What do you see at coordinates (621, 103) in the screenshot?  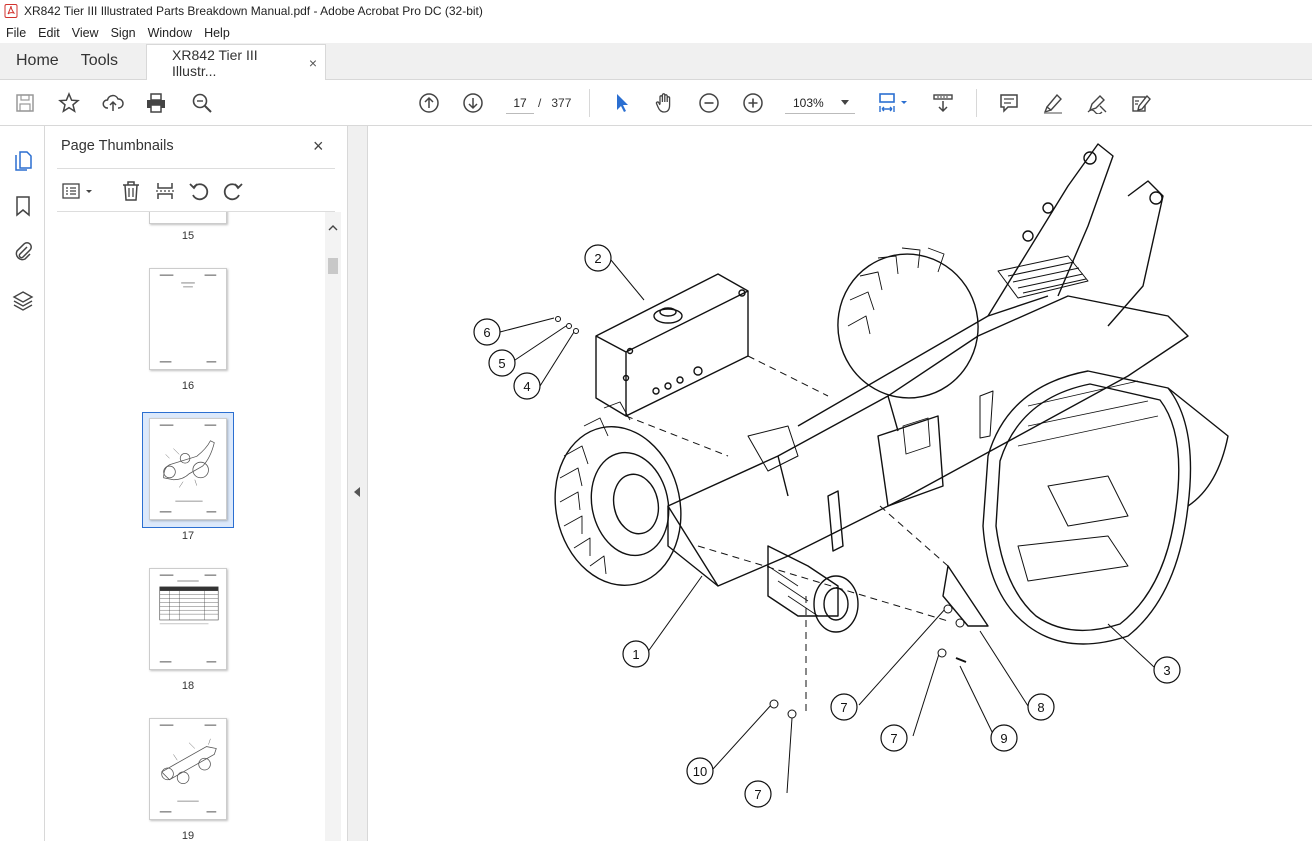 I see `select-cursor-icon` at bounding box center [621, 103].